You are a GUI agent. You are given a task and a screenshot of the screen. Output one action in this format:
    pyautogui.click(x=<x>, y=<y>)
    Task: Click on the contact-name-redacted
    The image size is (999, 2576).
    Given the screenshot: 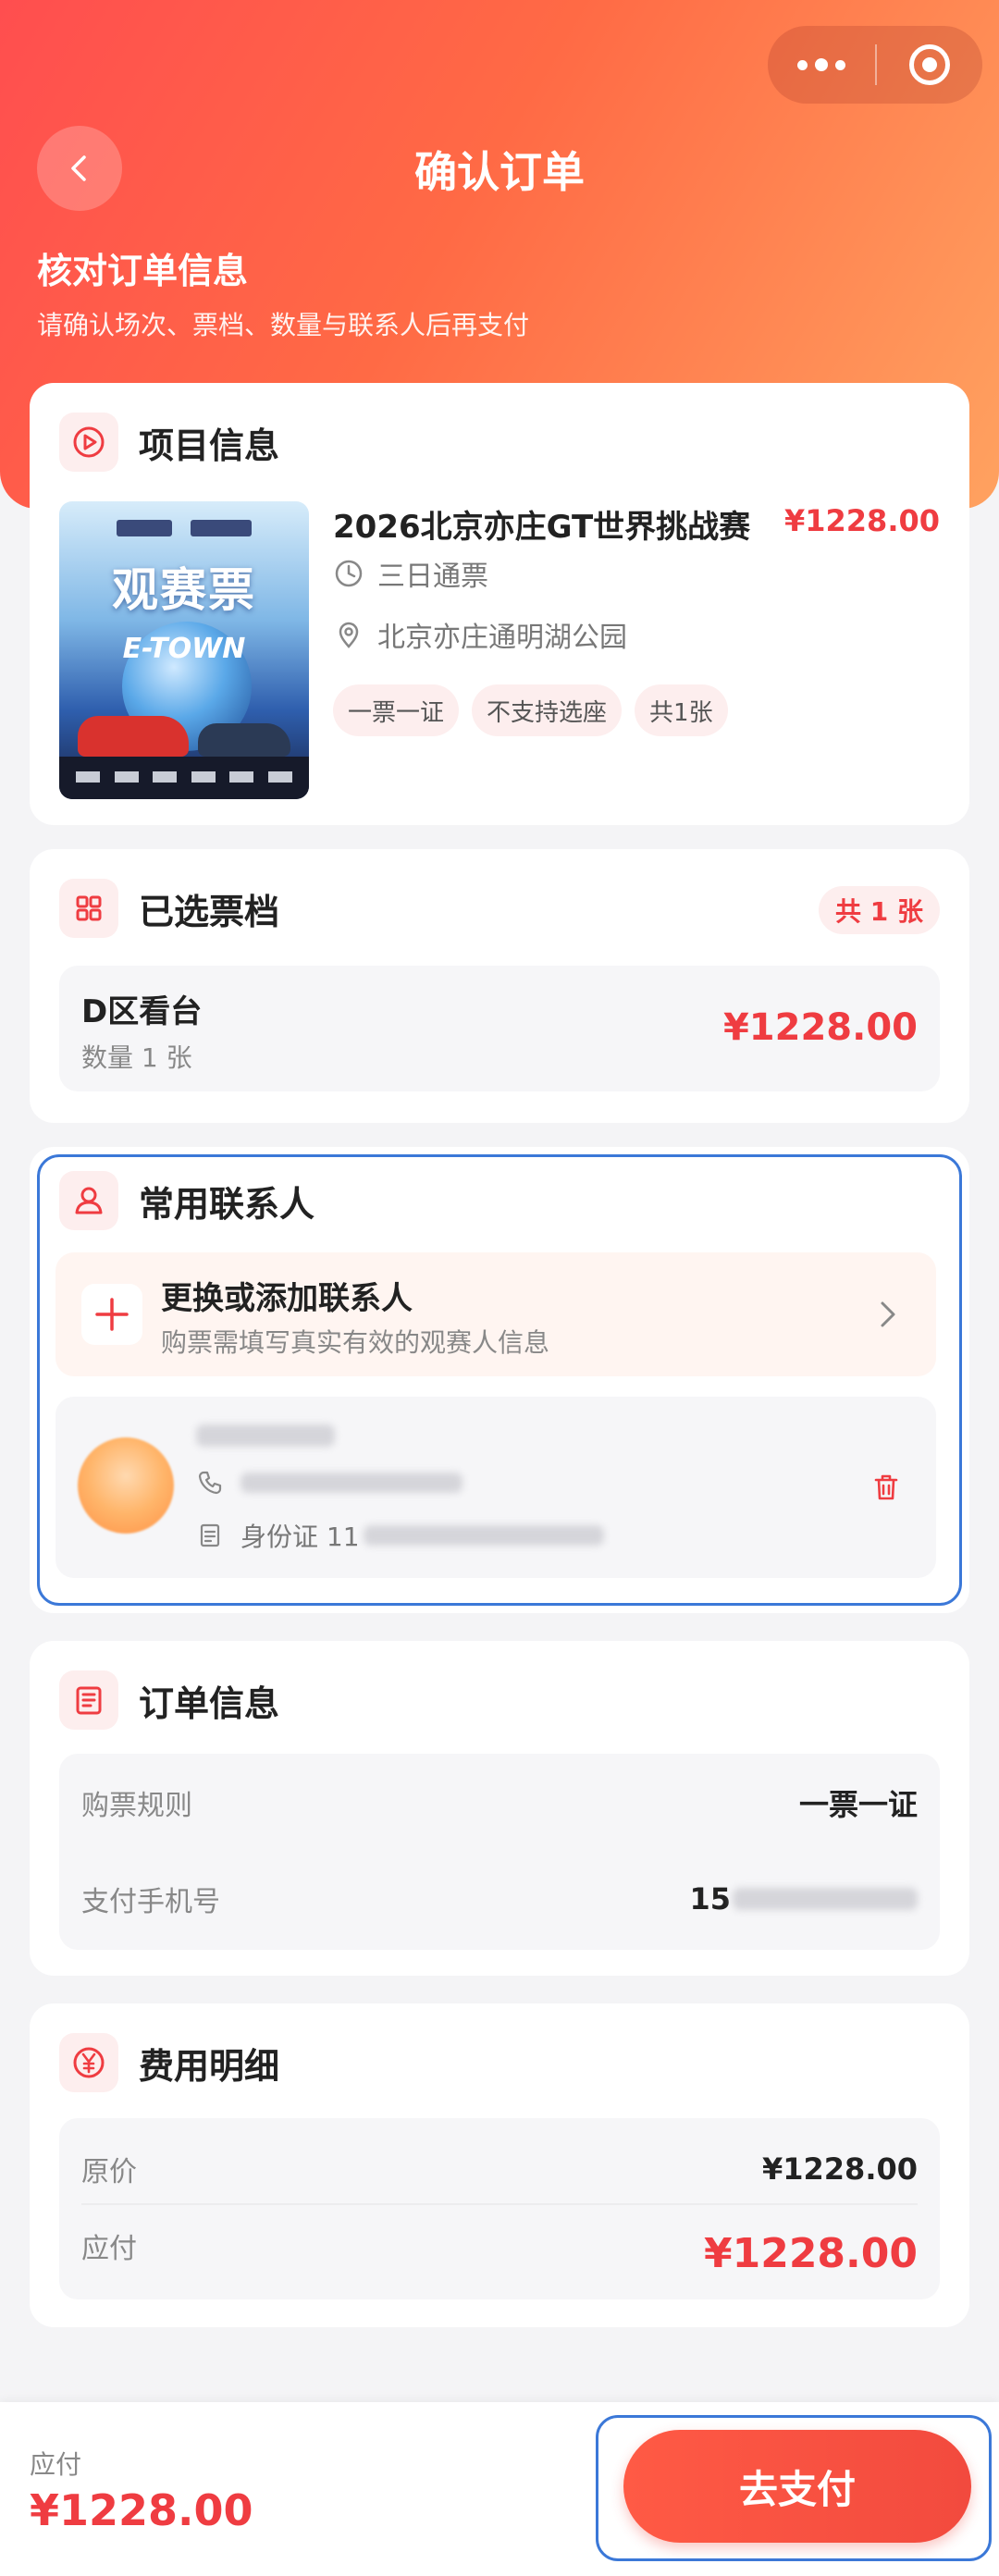 What is the action you would take?
    pyautogui.click(x=265, y=1435)
    